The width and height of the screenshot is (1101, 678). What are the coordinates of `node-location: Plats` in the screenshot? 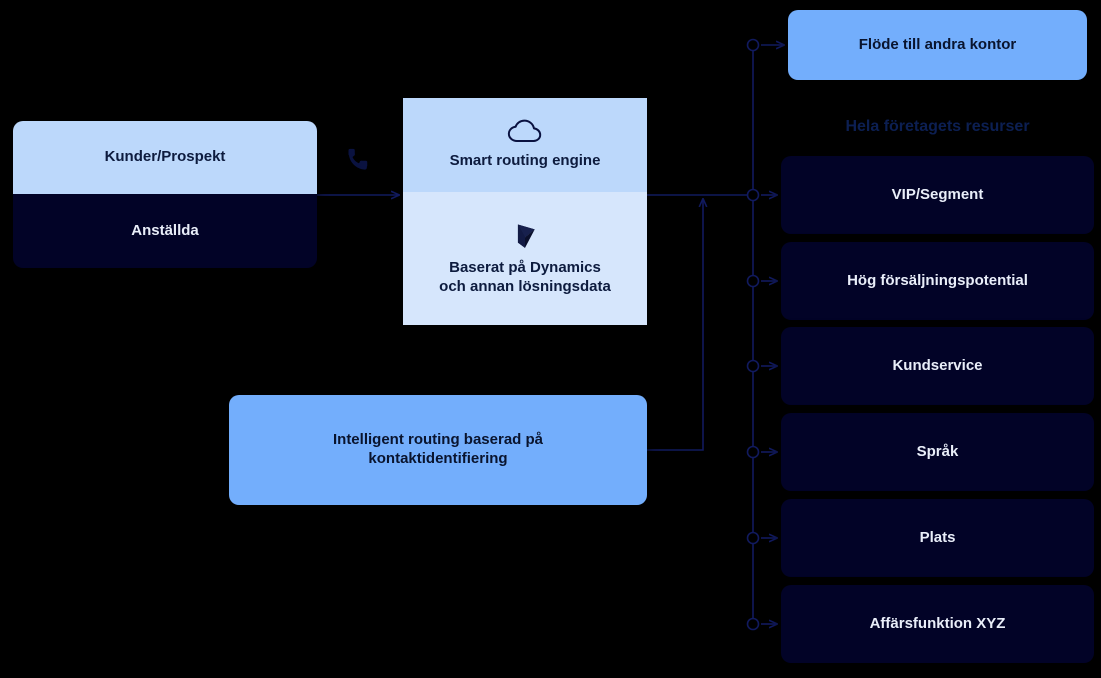 It's located at (937, 538).